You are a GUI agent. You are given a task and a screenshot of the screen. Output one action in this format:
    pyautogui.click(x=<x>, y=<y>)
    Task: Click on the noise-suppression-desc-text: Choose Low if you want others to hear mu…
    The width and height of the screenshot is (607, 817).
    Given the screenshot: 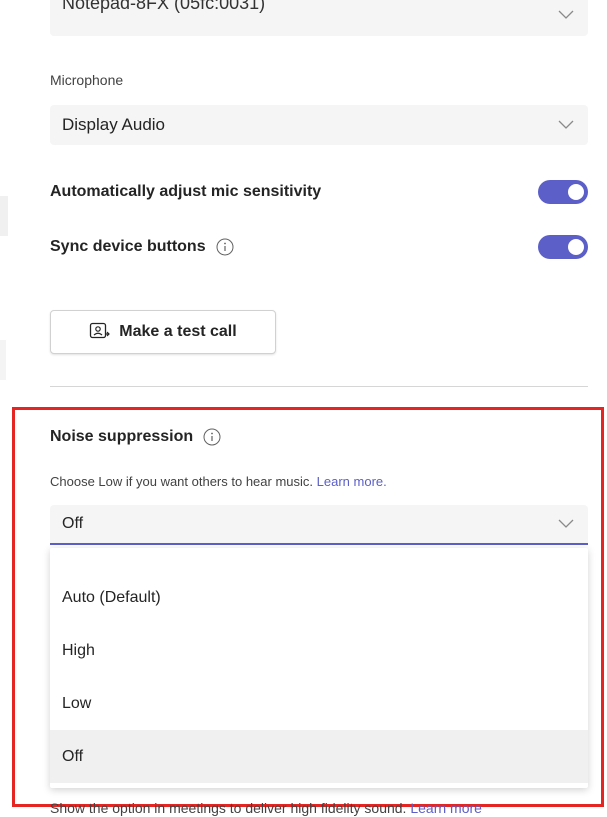 What is the action you would take?
    pyautogui.click(x=182, y=481)
    